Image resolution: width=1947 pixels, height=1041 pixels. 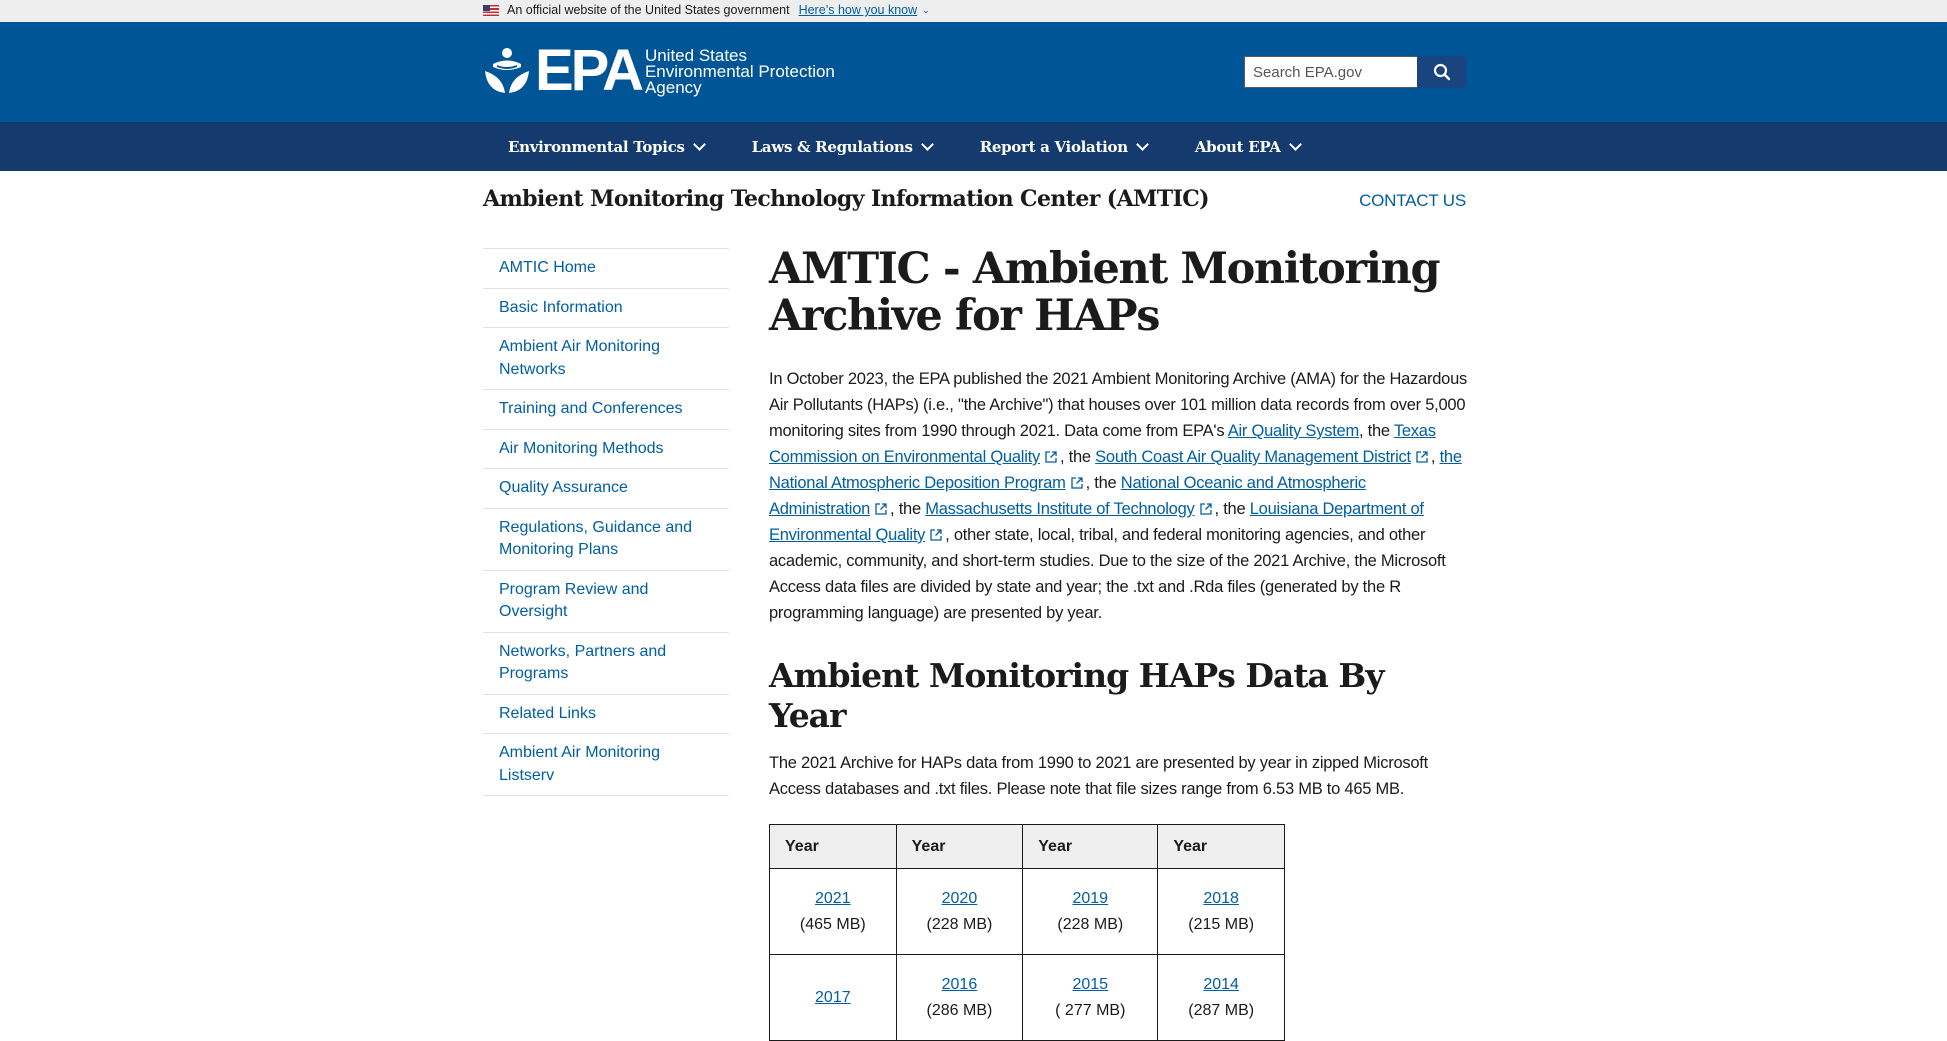 I want to click on table-cell: 2014 (287 MB), so click(x=1221, y=997).